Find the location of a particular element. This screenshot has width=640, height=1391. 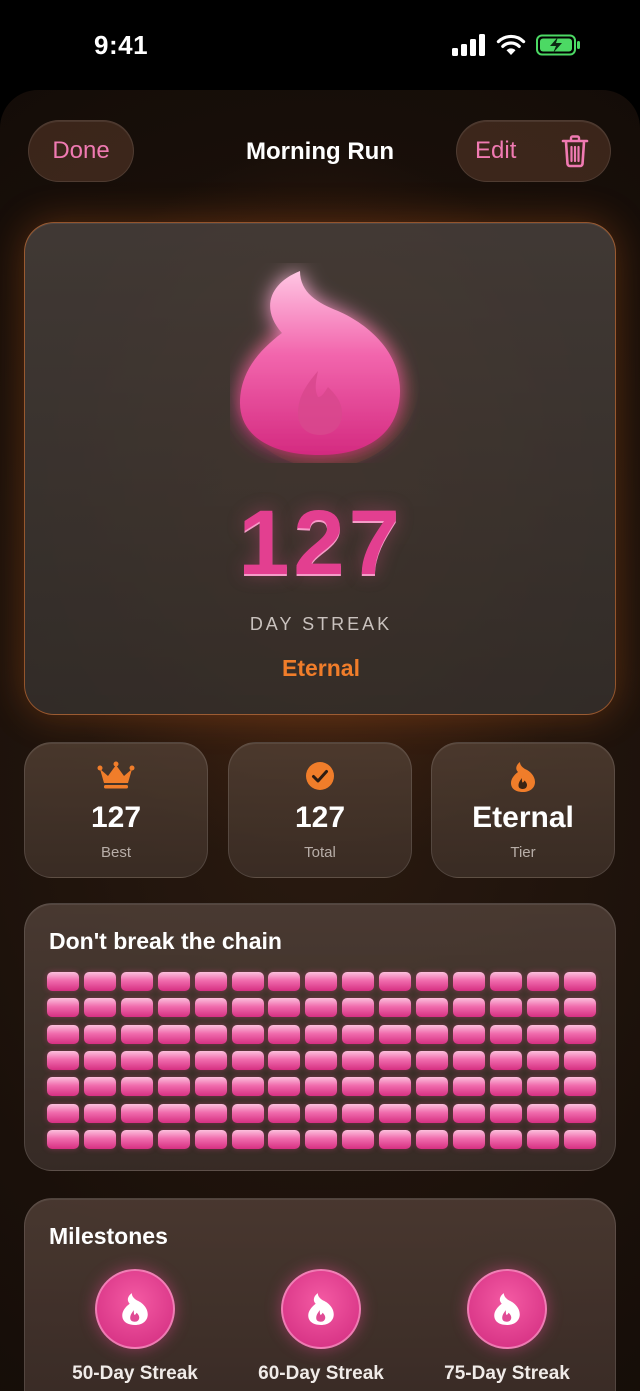

cellular-signal-icon is located at coordinates (468, 45).